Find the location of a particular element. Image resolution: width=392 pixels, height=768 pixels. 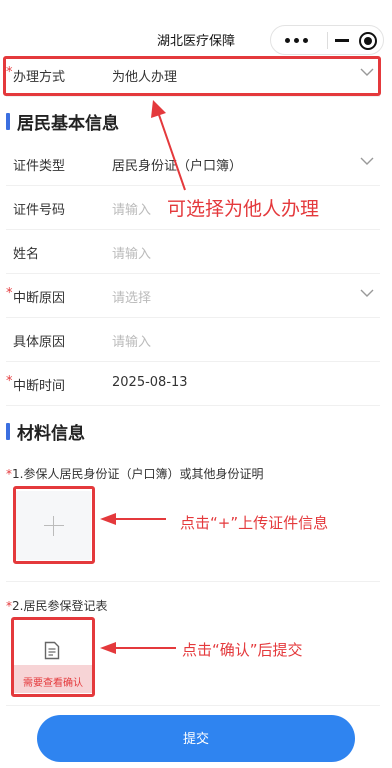

id-type-row: 证件类型 居民身份证（户口簿） is located at coordinates (193, 164).